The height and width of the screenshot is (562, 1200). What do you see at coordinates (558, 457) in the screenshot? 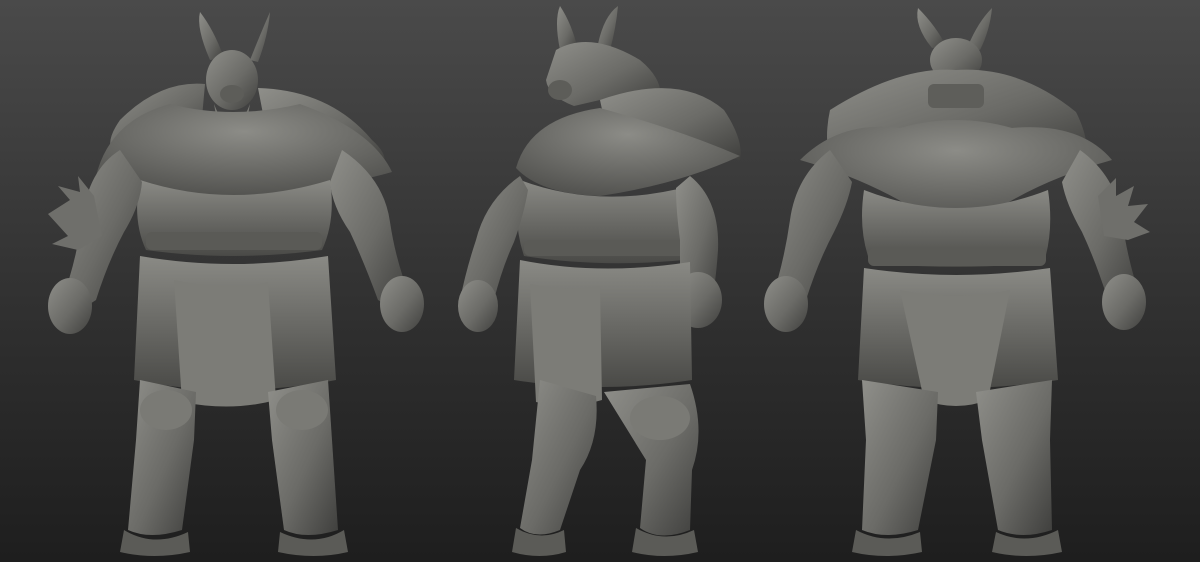
I see `tq-far-leg` at bounding box center [558, 457].